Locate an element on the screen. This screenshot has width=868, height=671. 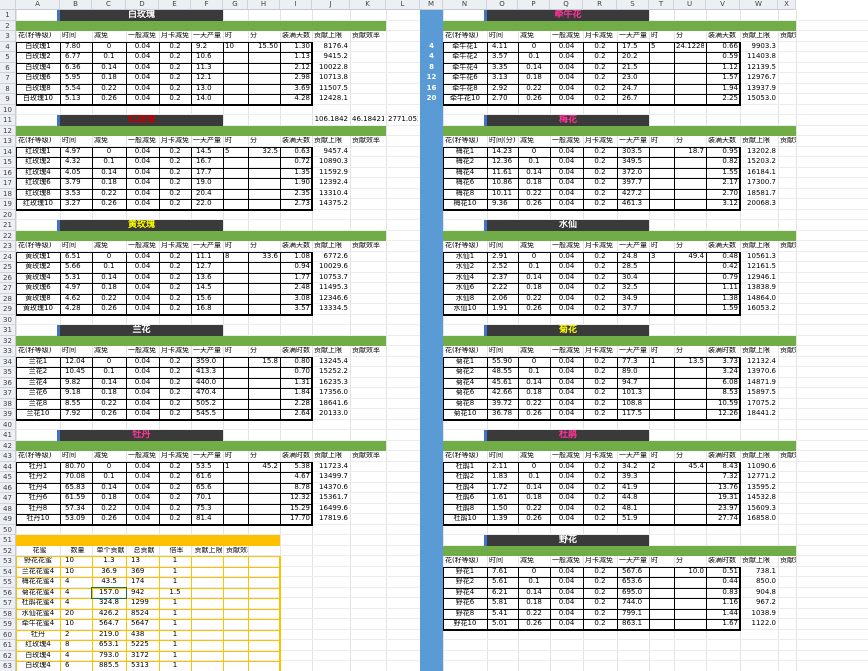
row-header: 62 is located at coordinates (8, 655).